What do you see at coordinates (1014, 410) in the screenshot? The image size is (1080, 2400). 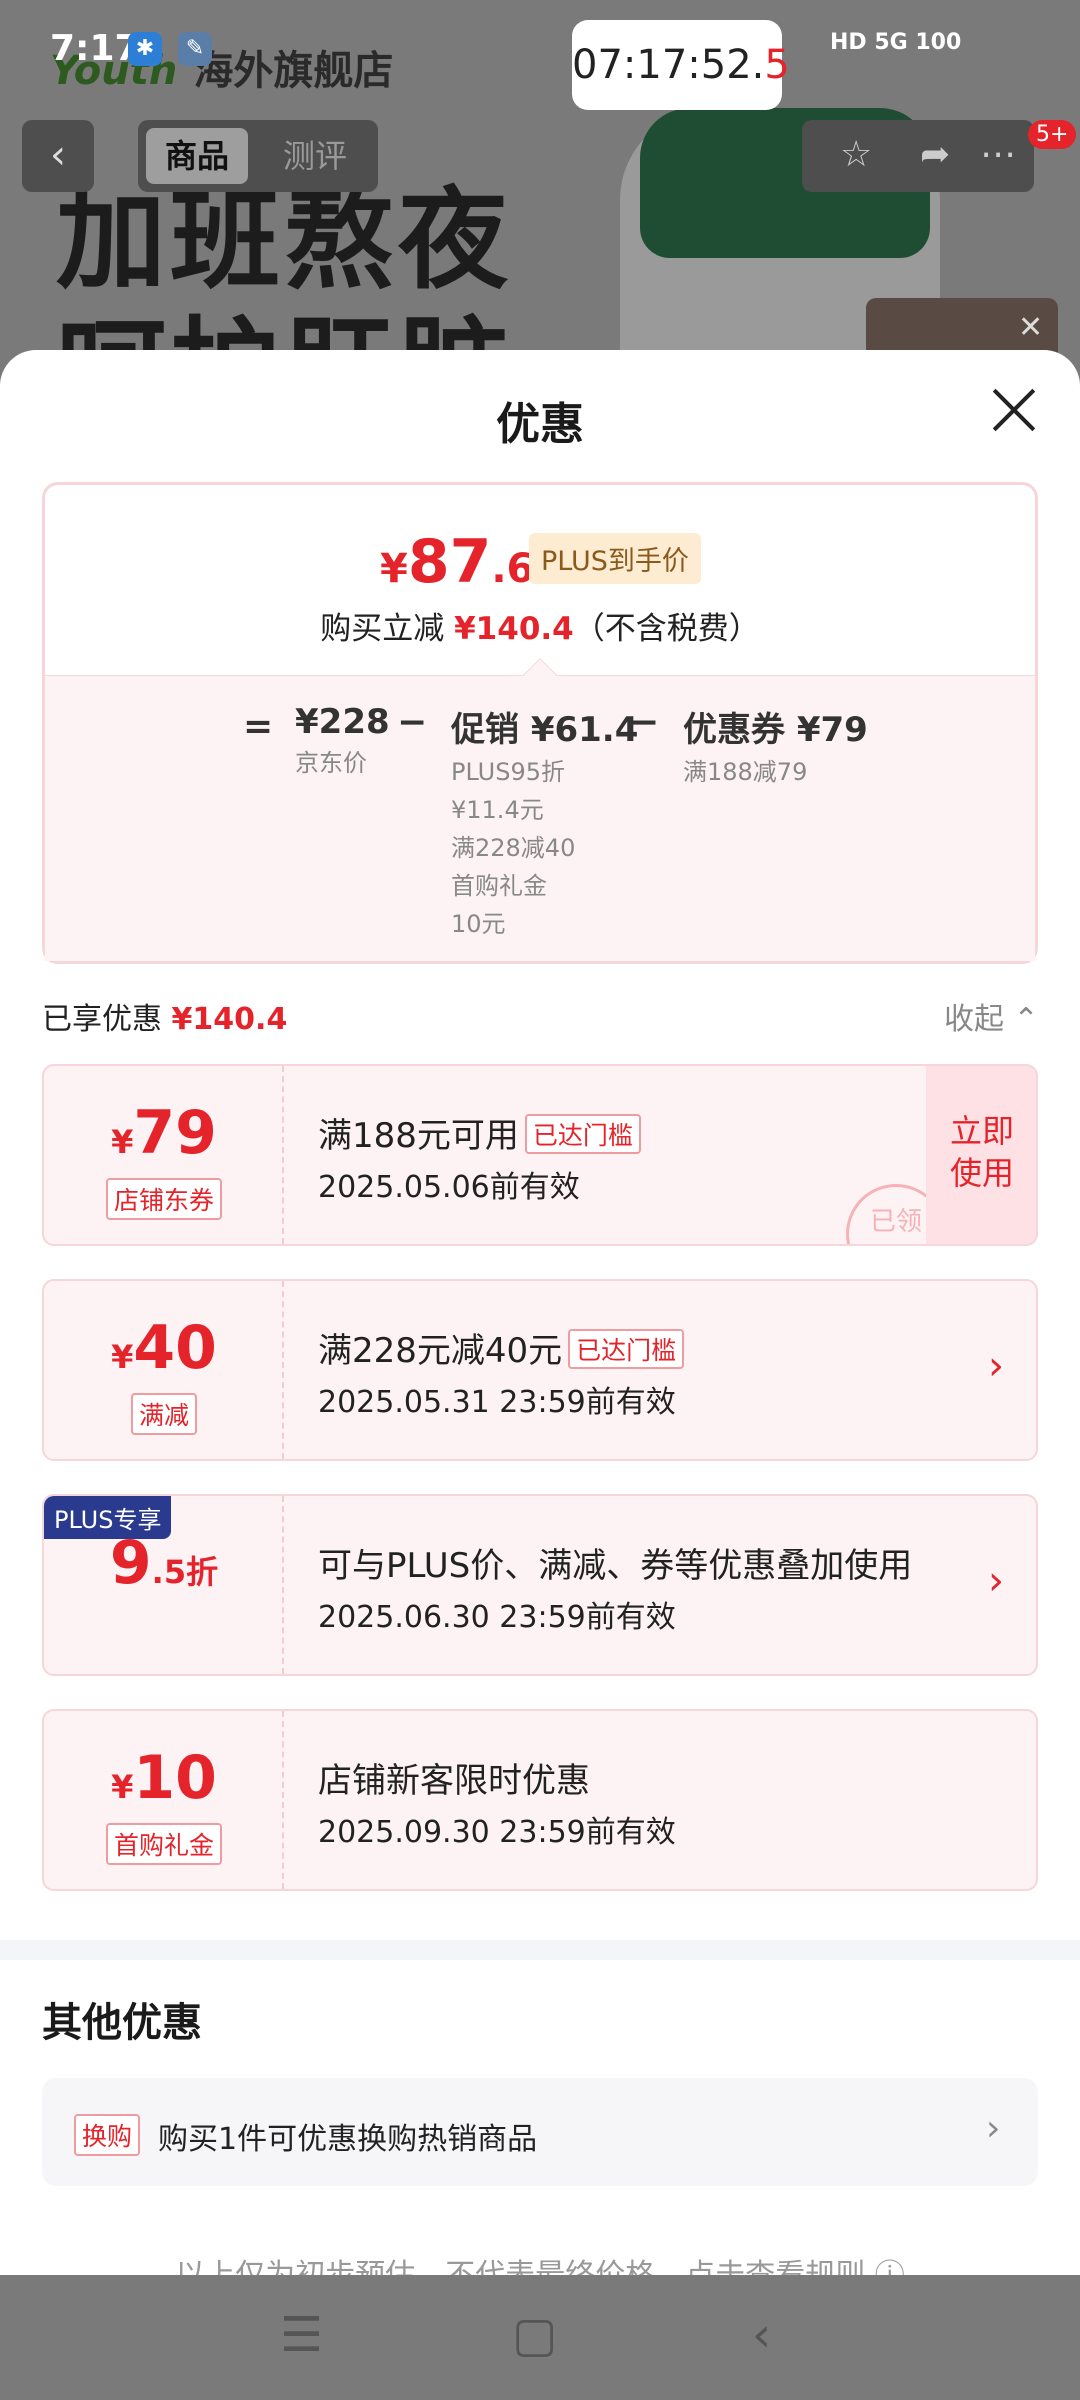 I see `close-icon` at bounding box center [1014, 410].